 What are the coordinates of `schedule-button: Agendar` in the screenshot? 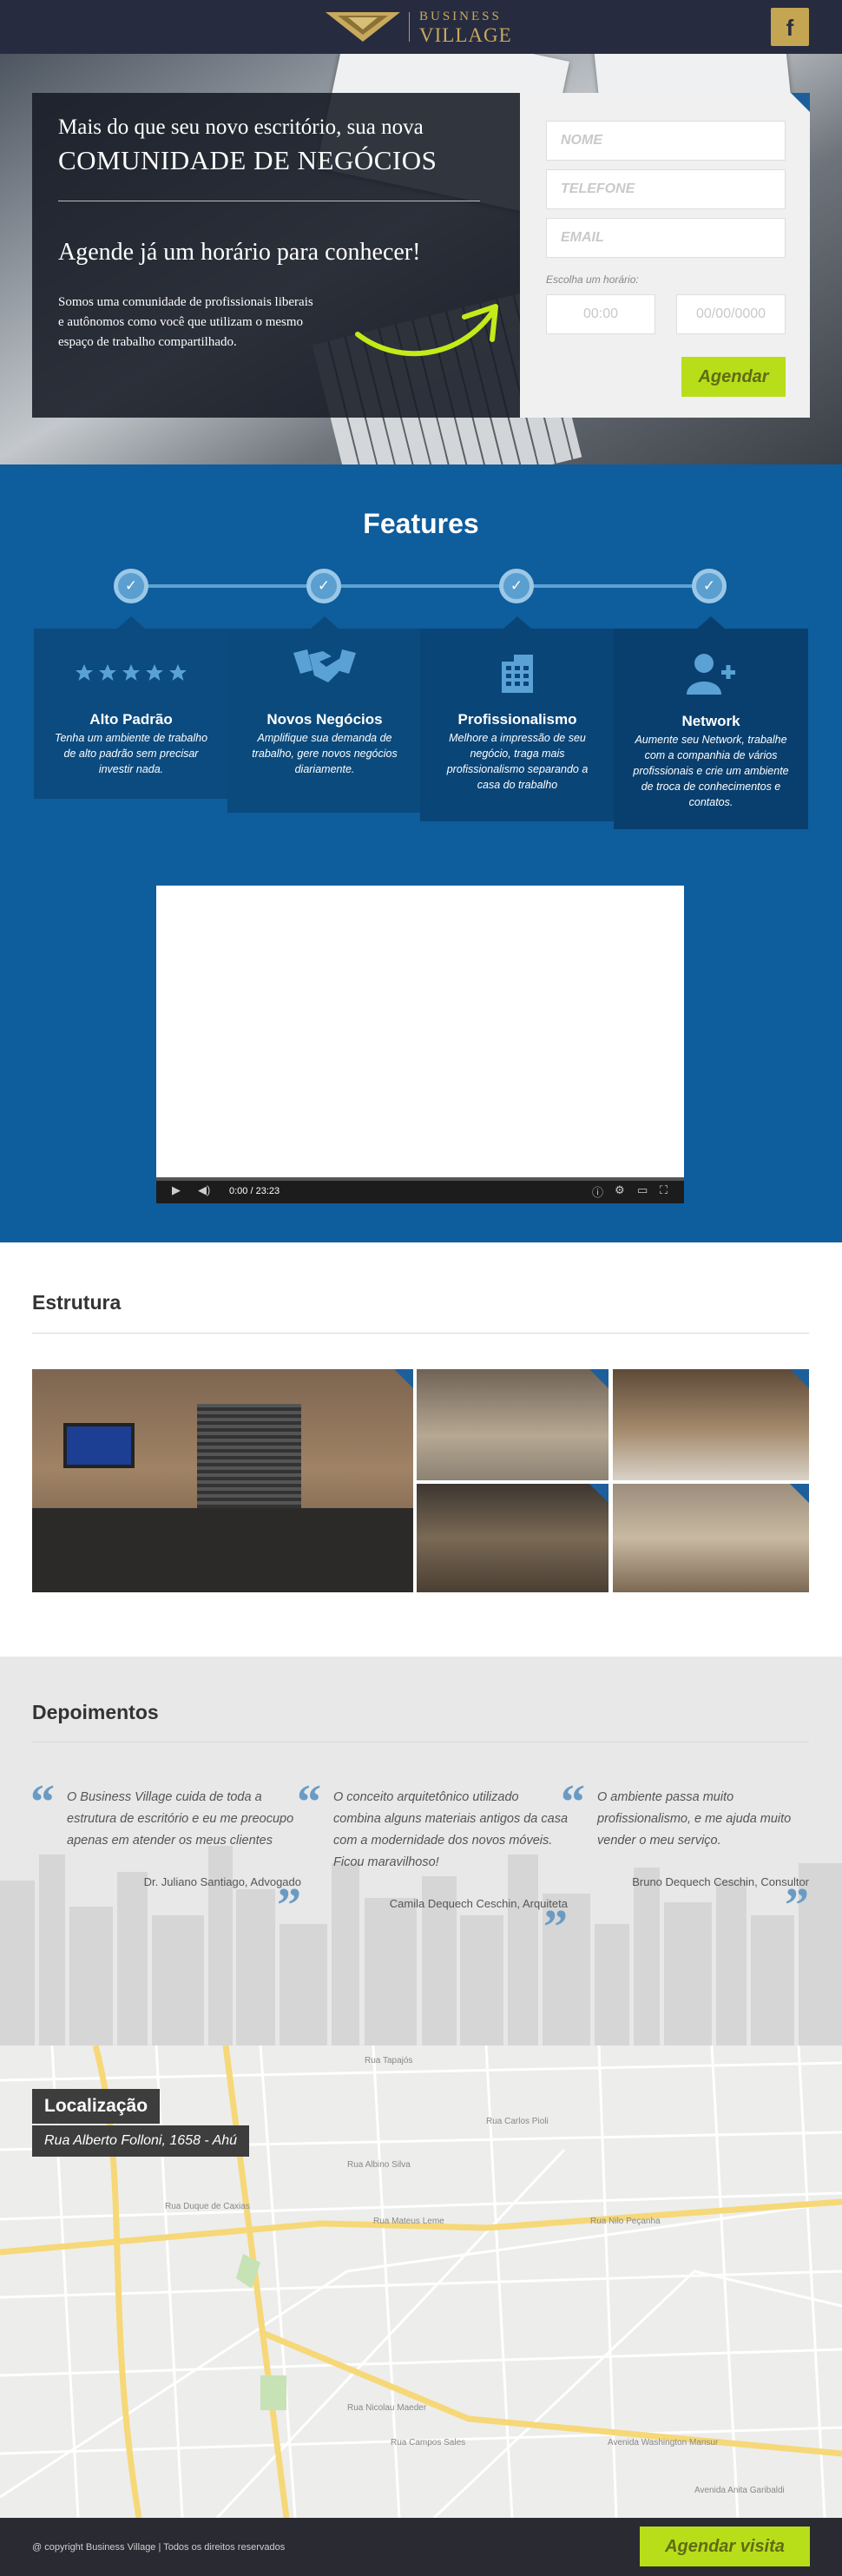 It's located at (733, 377).